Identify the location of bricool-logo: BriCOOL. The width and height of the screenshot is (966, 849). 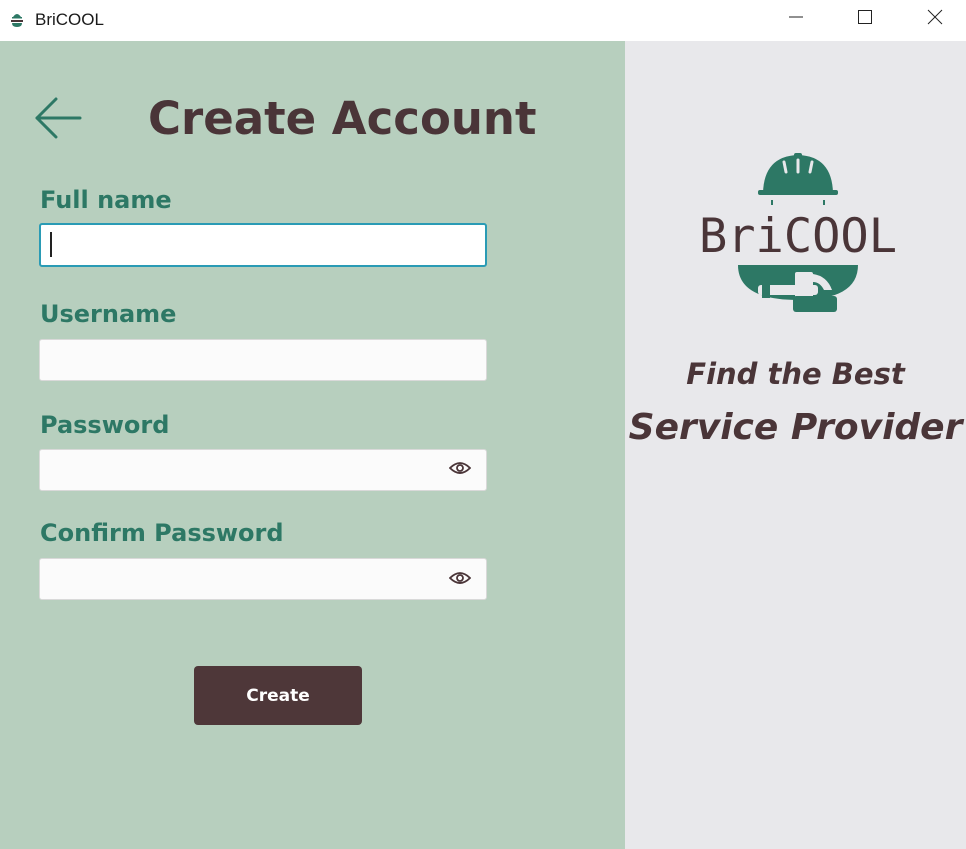
(798, 234).